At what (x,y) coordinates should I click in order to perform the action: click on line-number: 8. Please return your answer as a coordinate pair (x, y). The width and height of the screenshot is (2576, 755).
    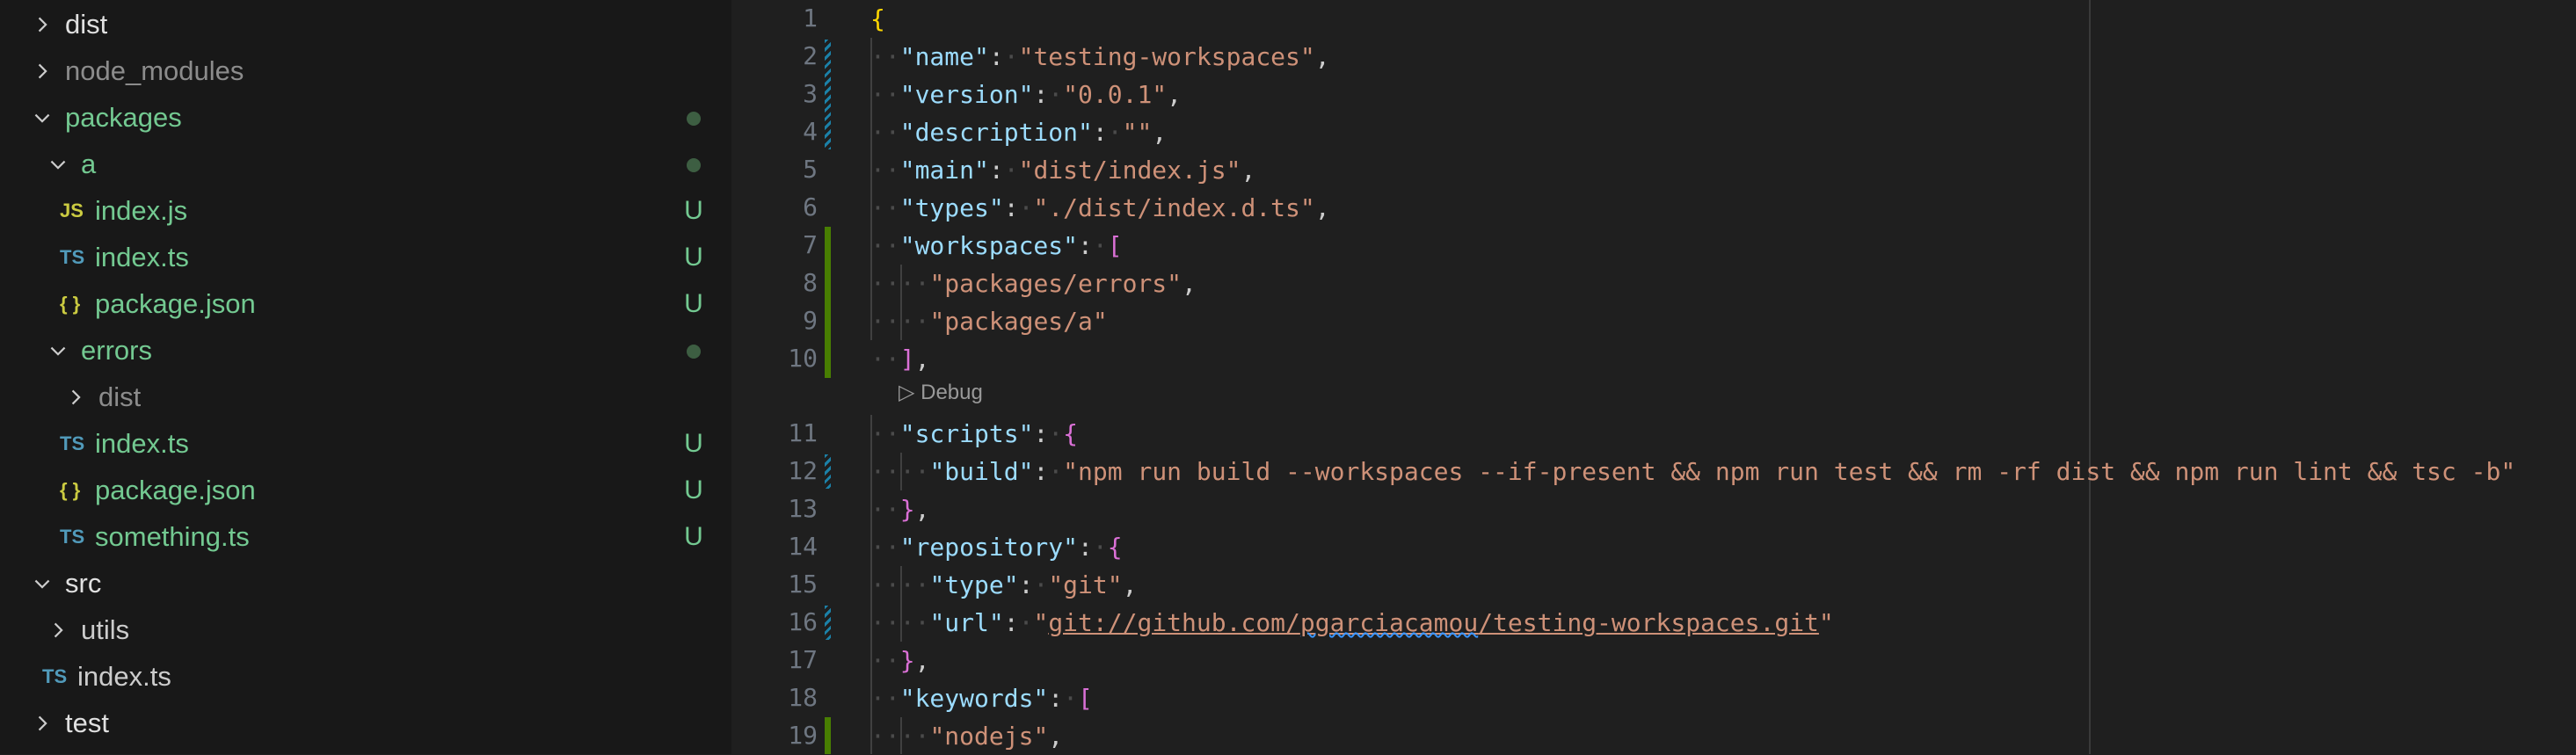
    Looking at the image, I should click on (810, 282).